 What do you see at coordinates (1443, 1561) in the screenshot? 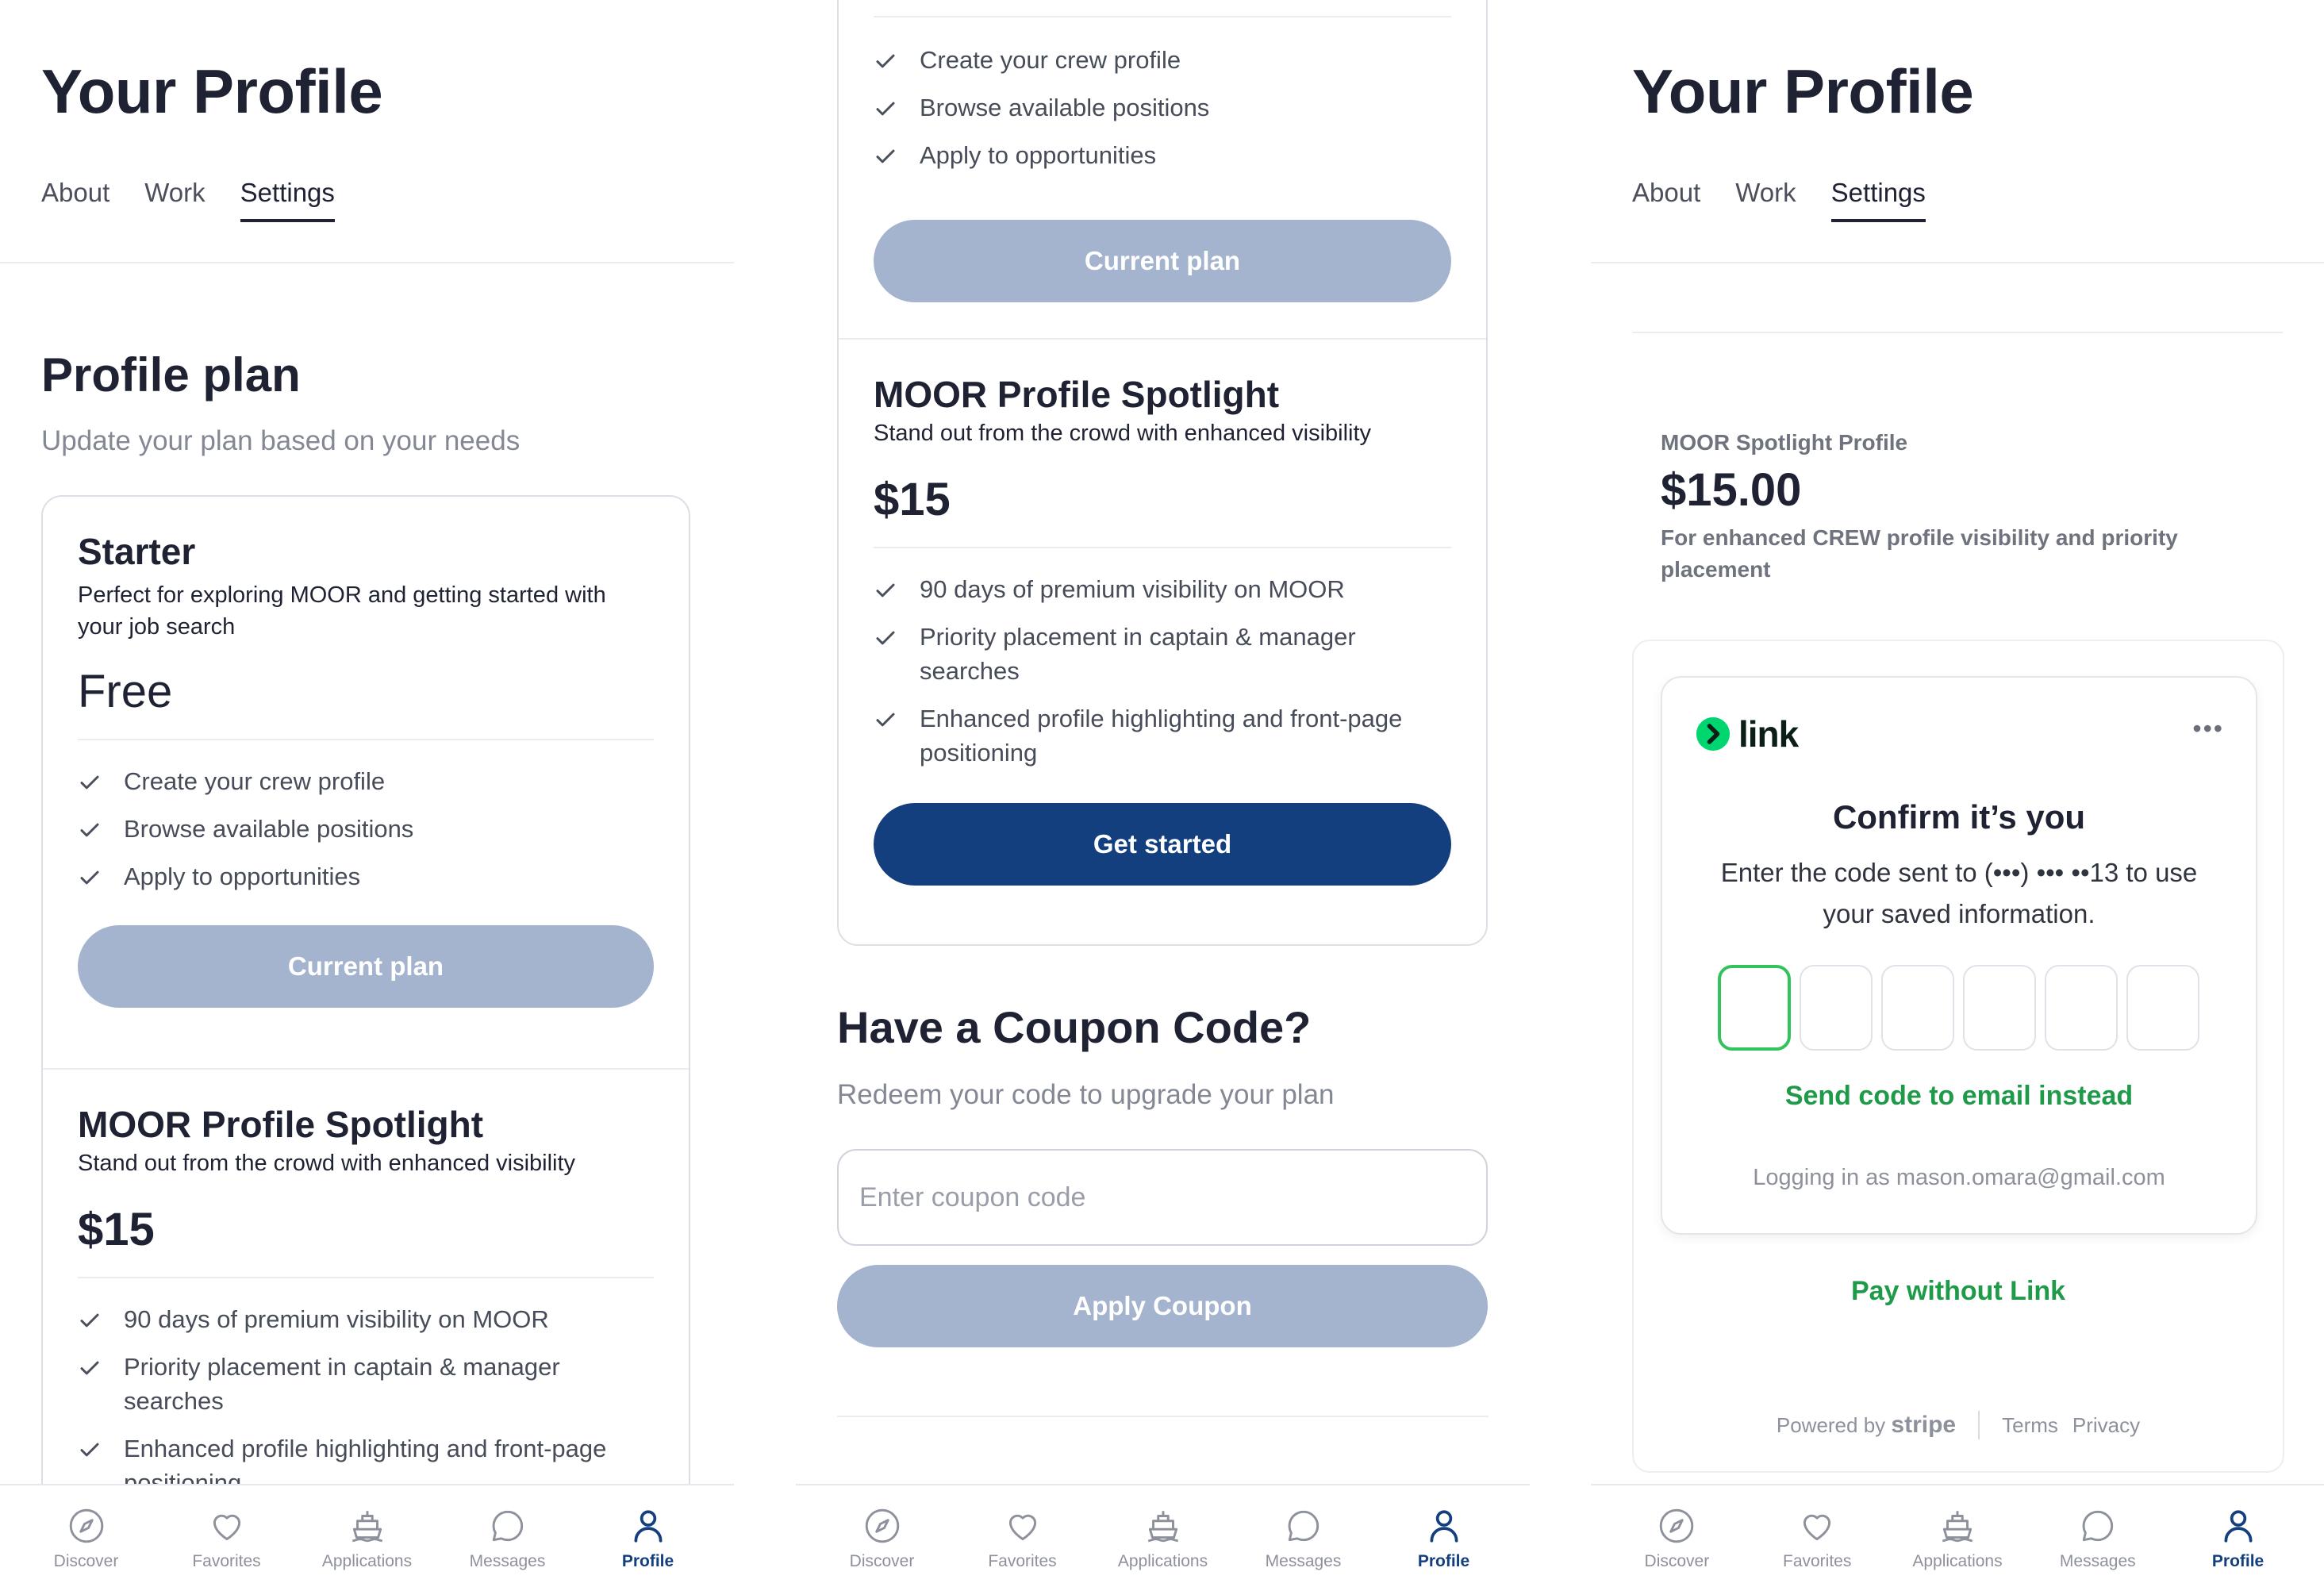
I see `nav-label: Profile` at bounding box center [1443, 1561].